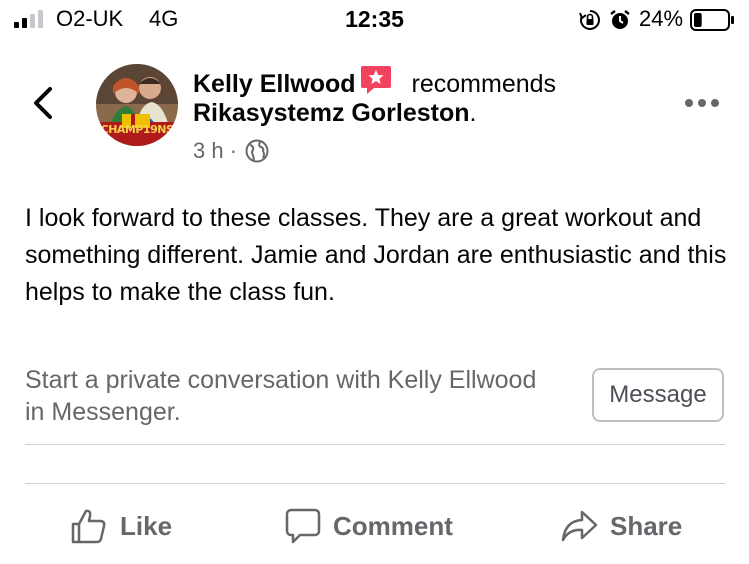 The width and height of the screenshot is (749, 564). I want to click on recommends-label: recommends, so click(484, 84).